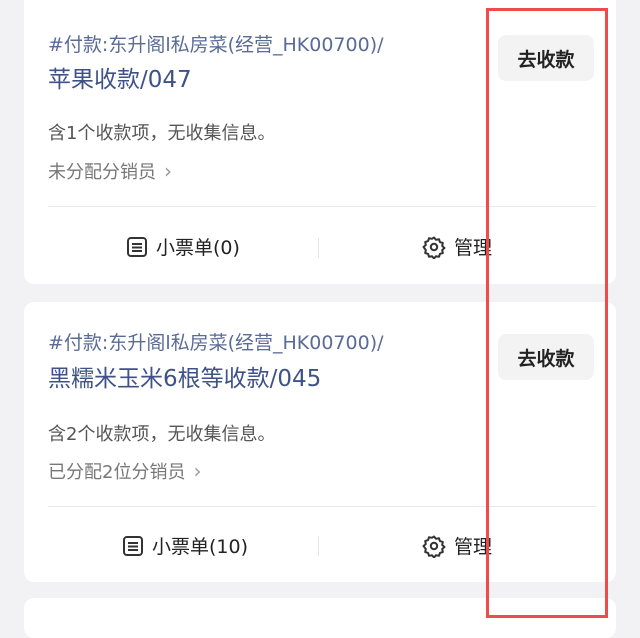  I want to click on receipt-list-label: 小票单(0), so click(198, 248).